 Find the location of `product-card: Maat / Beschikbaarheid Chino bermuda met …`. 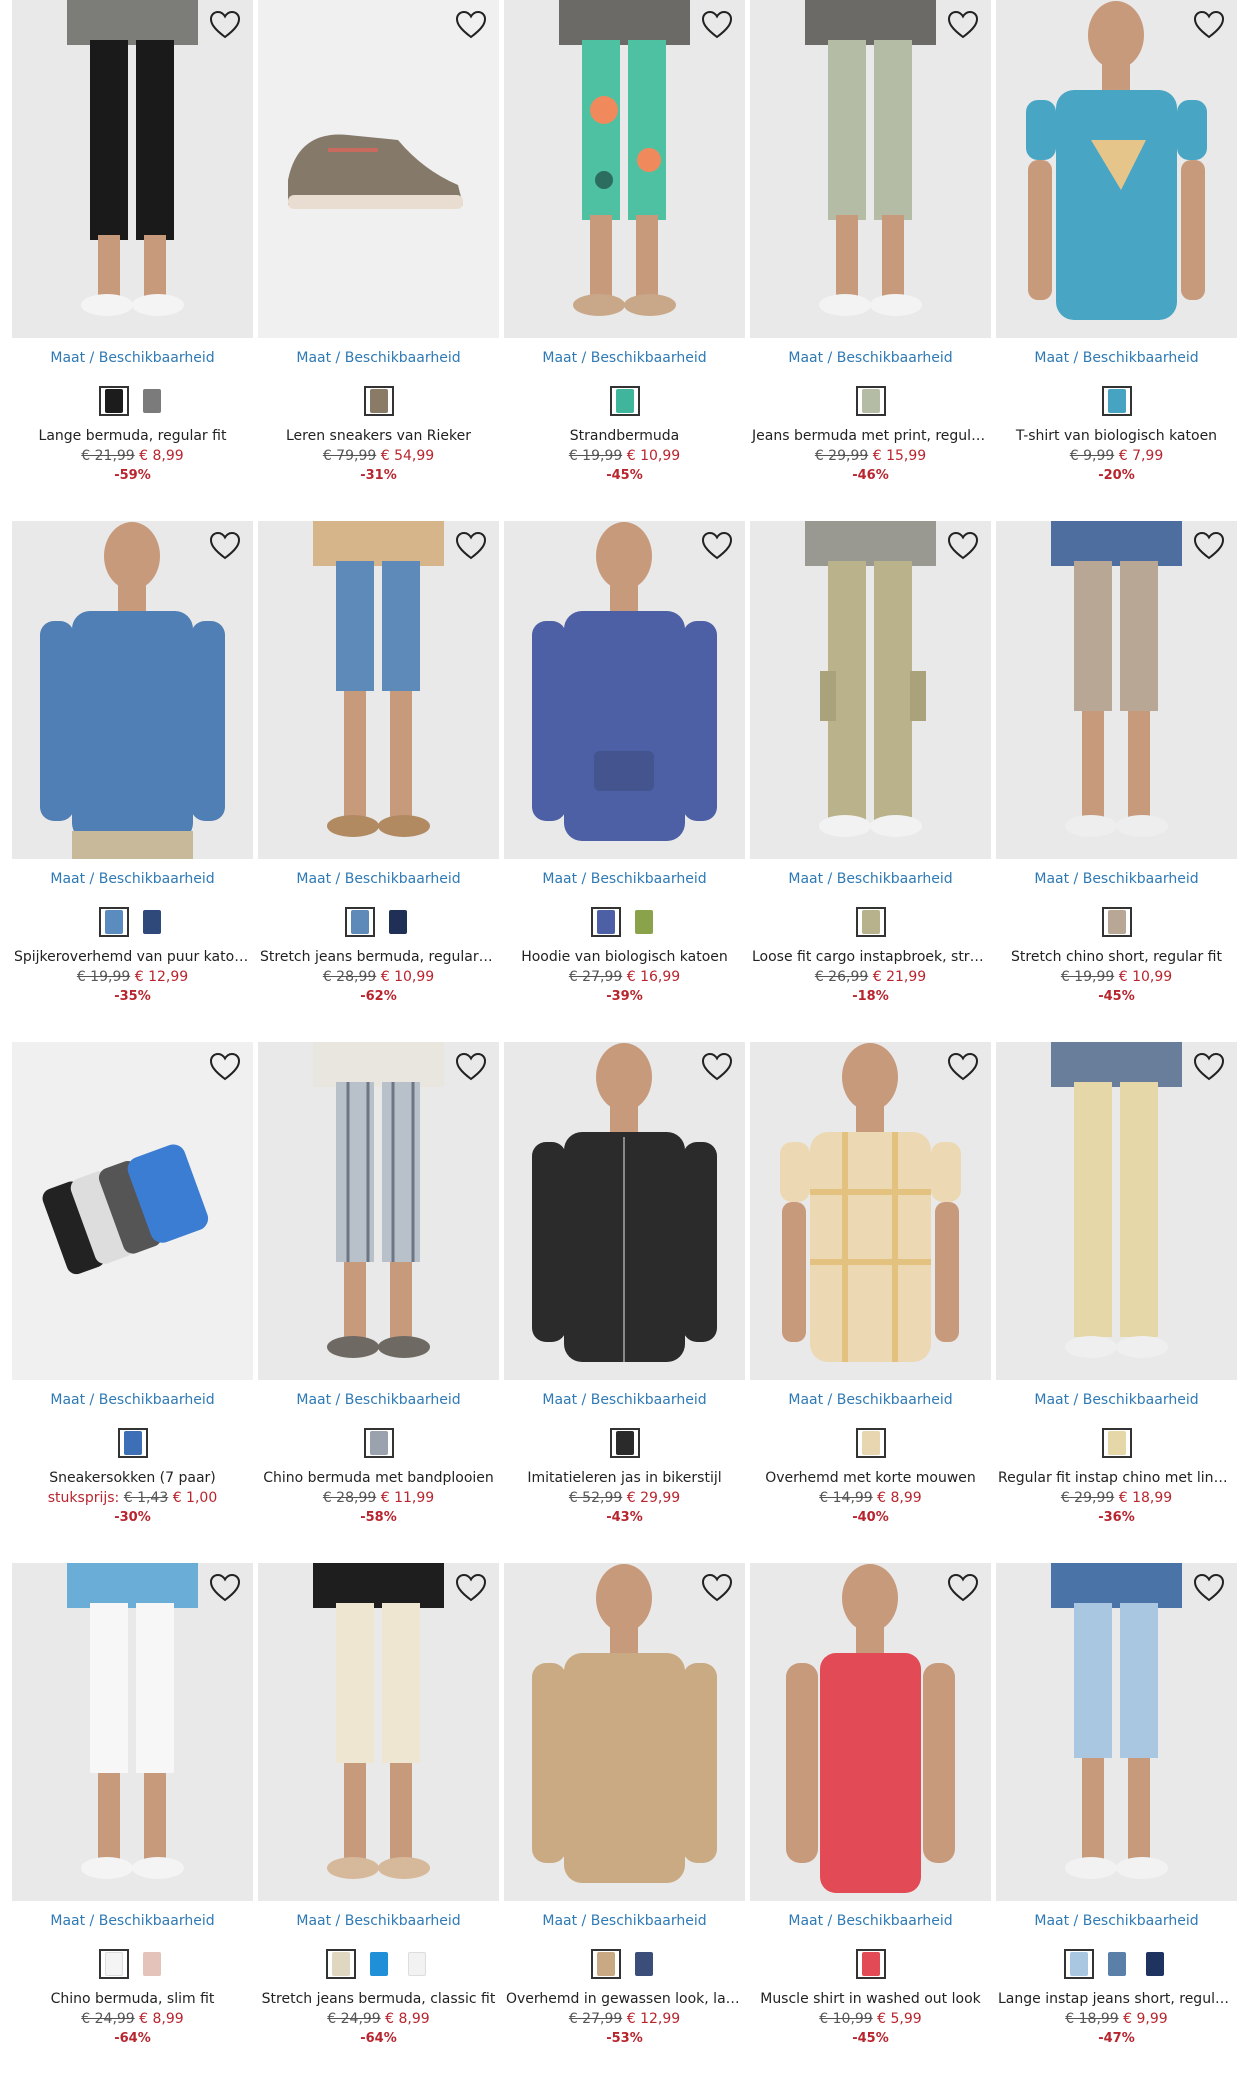

product-card: Maat / Beschikbaarheid Chino bermuda met … is located at coordinates (378, 1302).